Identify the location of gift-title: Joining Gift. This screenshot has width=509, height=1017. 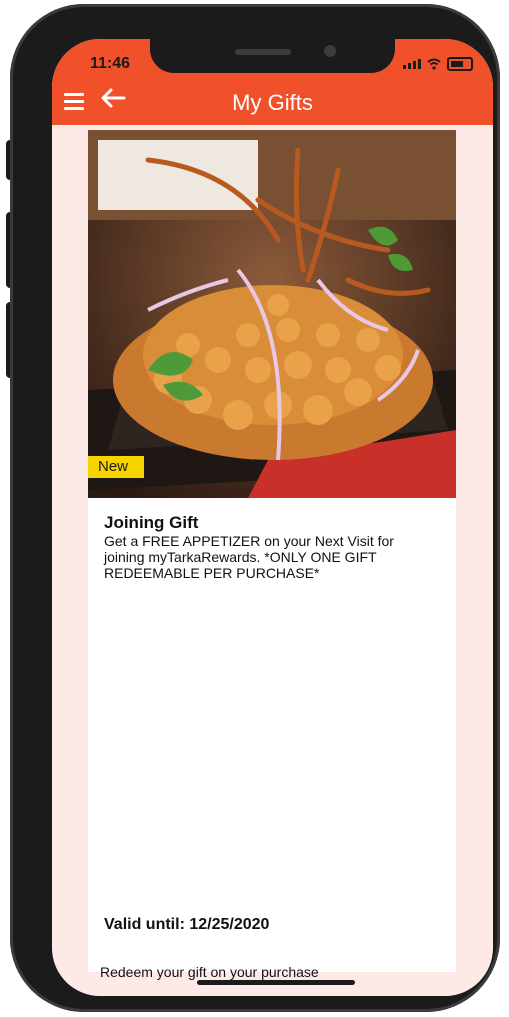
(151, 522).